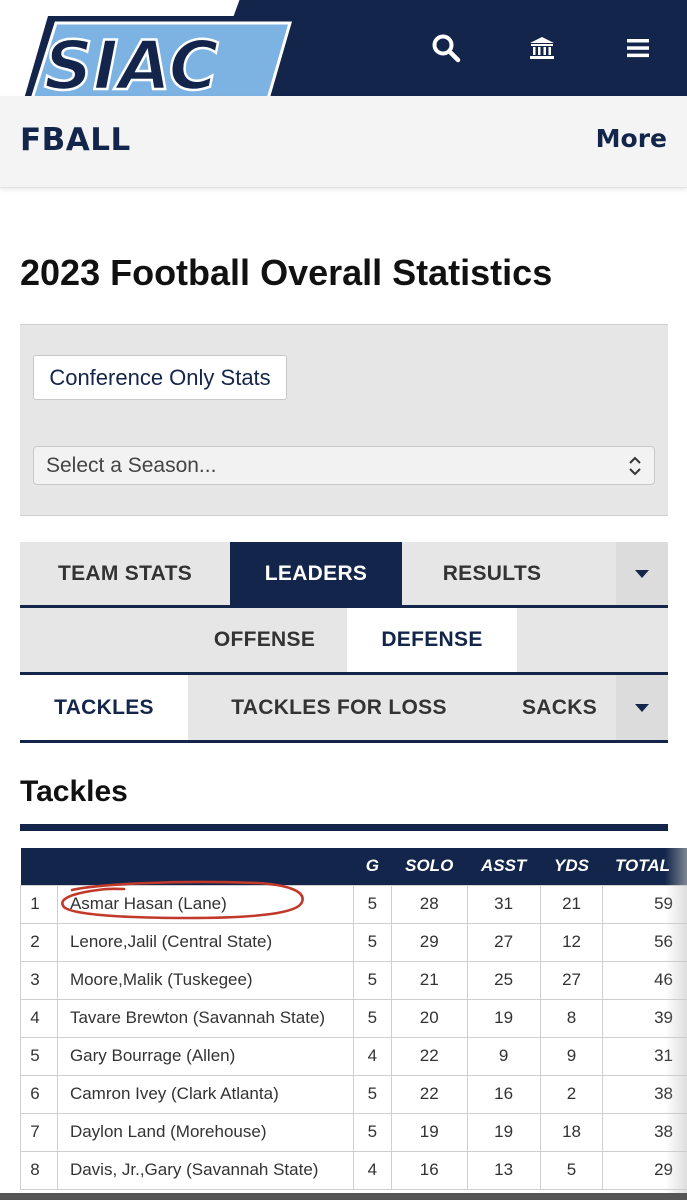 This screenshot has width=687, height=1200. I want to click on main-tabs: TEAM STATS LEADERS RESULTS, so click(344, 575).